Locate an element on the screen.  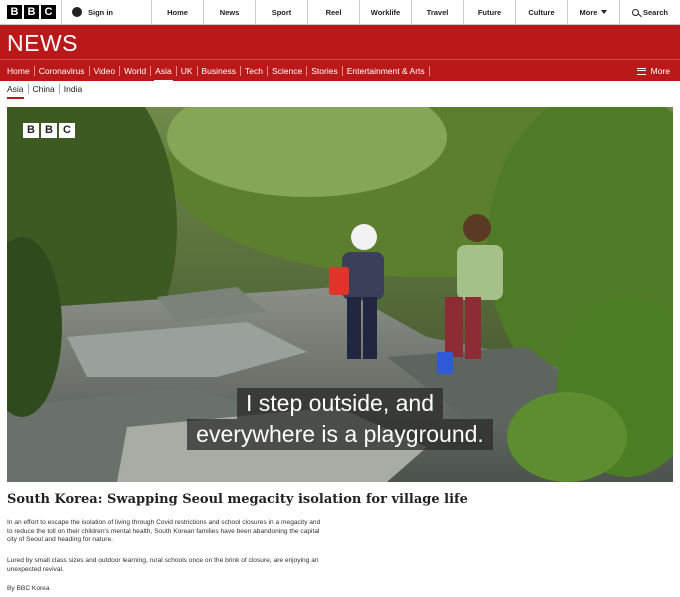
sign-in-link: Sign in is located at coordinates (107, 12).